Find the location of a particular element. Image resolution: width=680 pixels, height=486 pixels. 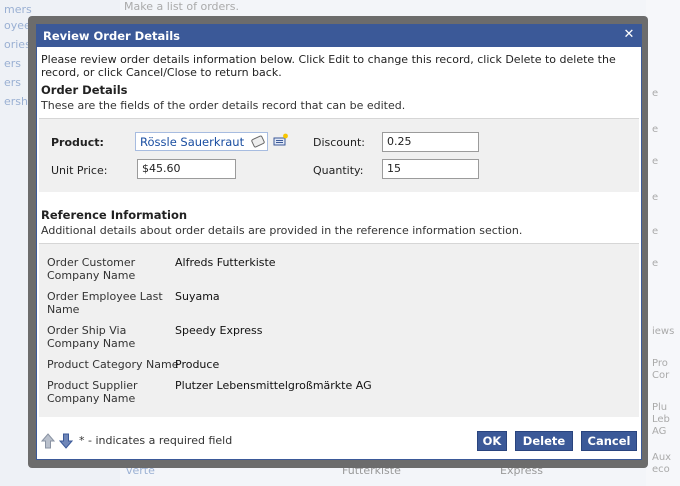

ok-button: OK is located at coordinates (492, 441).